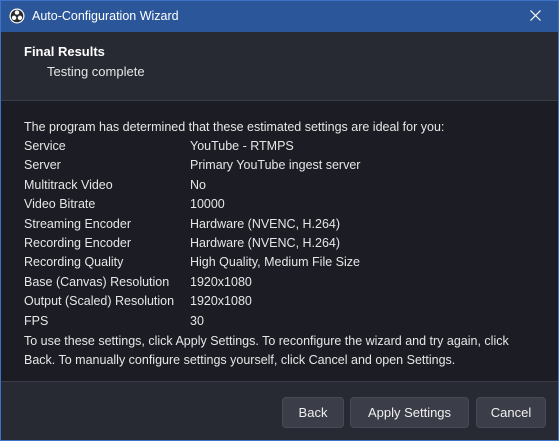 This screenshot has height=441, width=559. What do you see at coordinates (284, 185) in the screenshot?
I see `settings-row: Multitrack Video No` at bounding box center [284, 185].